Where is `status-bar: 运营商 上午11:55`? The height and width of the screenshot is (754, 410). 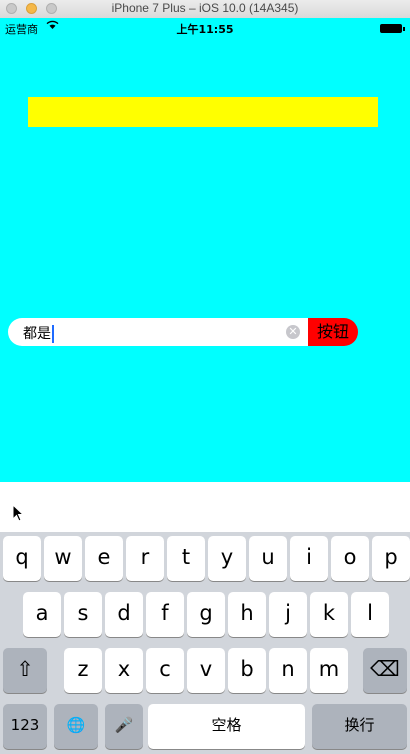 status-bar: 运营商 上午11:55 is located at coordinates (205, 28).